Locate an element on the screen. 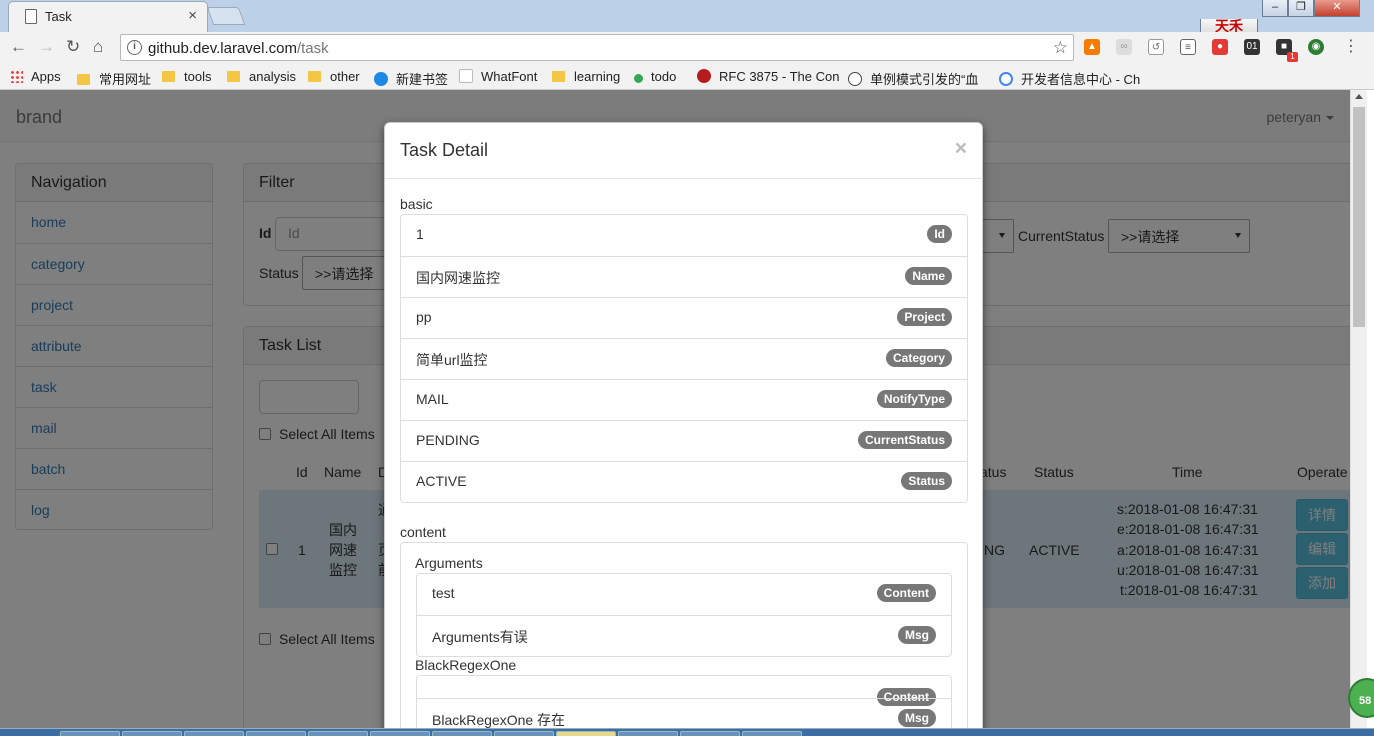  url-text: github.dev.laravel.com/task is located at coordinates (238, 48).